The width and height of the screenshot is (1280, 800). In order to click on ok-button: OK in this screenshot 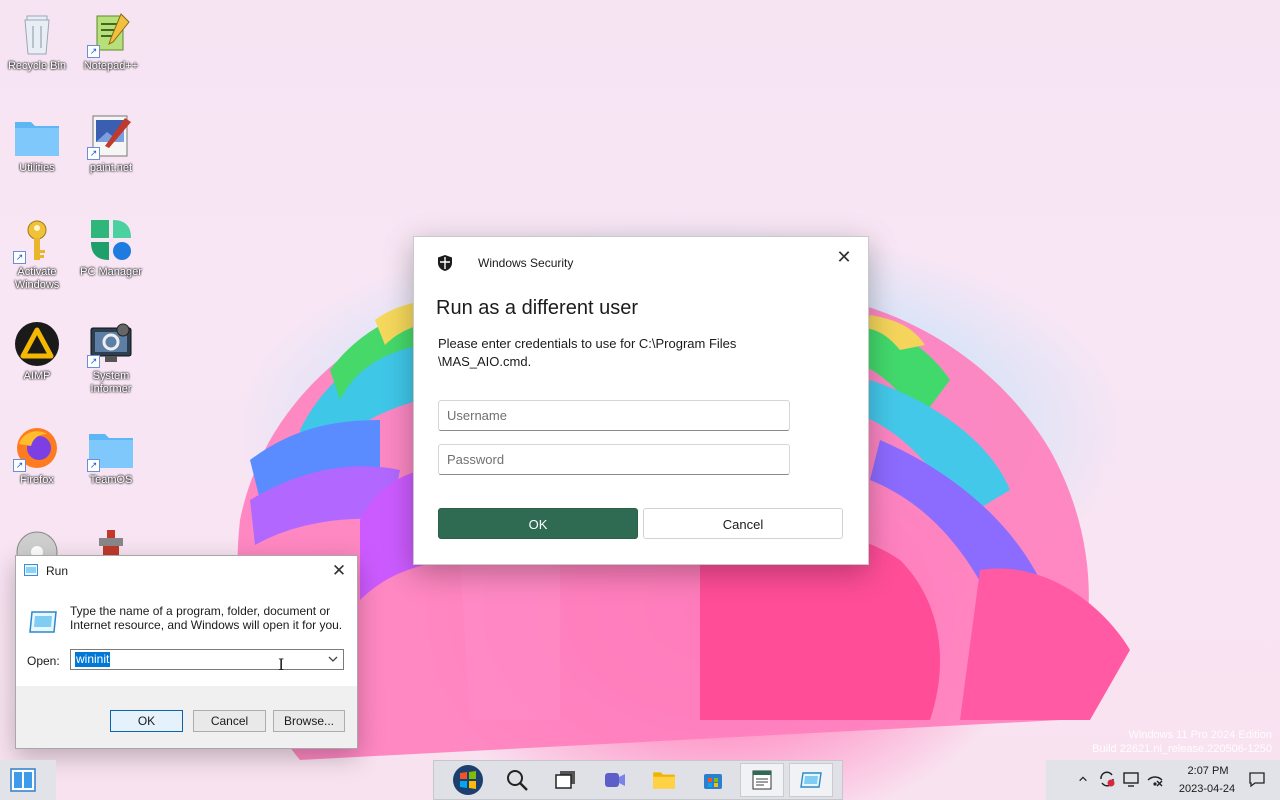, I will do `click(538, 523)`.